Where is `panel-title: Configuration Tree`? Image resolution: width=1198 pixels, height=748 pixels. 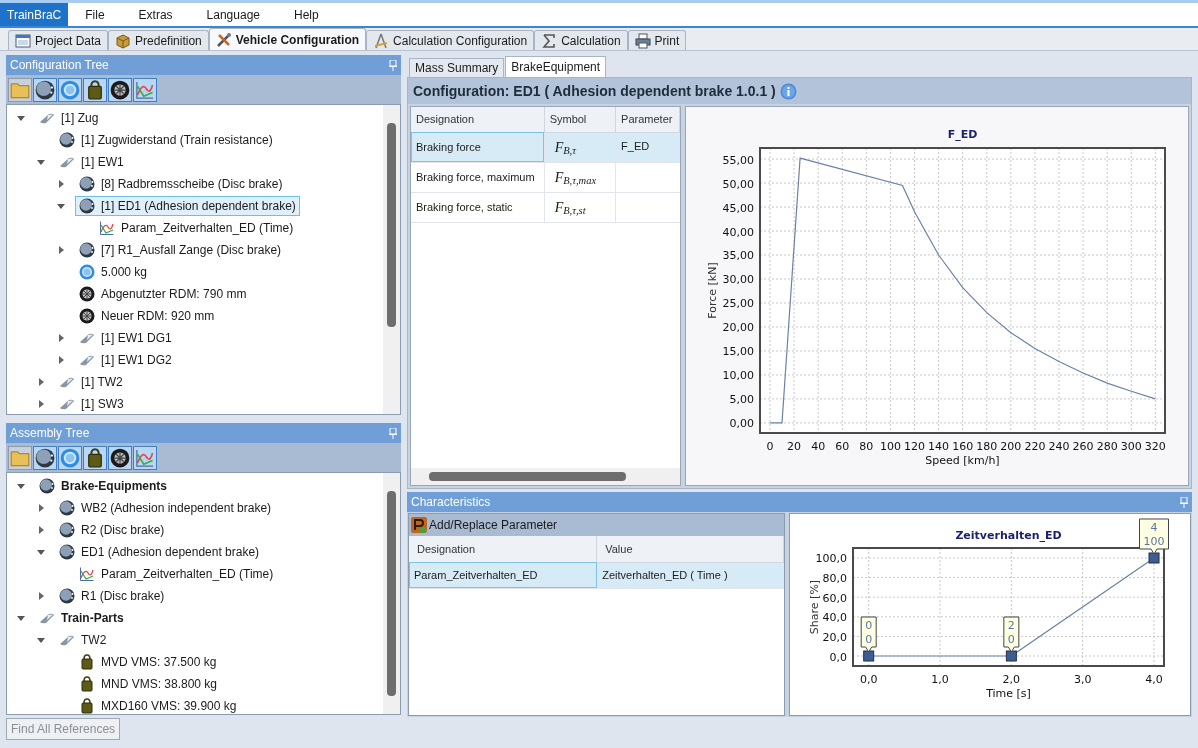
panel-title: Configuration Tree is located at coordinates (59, 65).